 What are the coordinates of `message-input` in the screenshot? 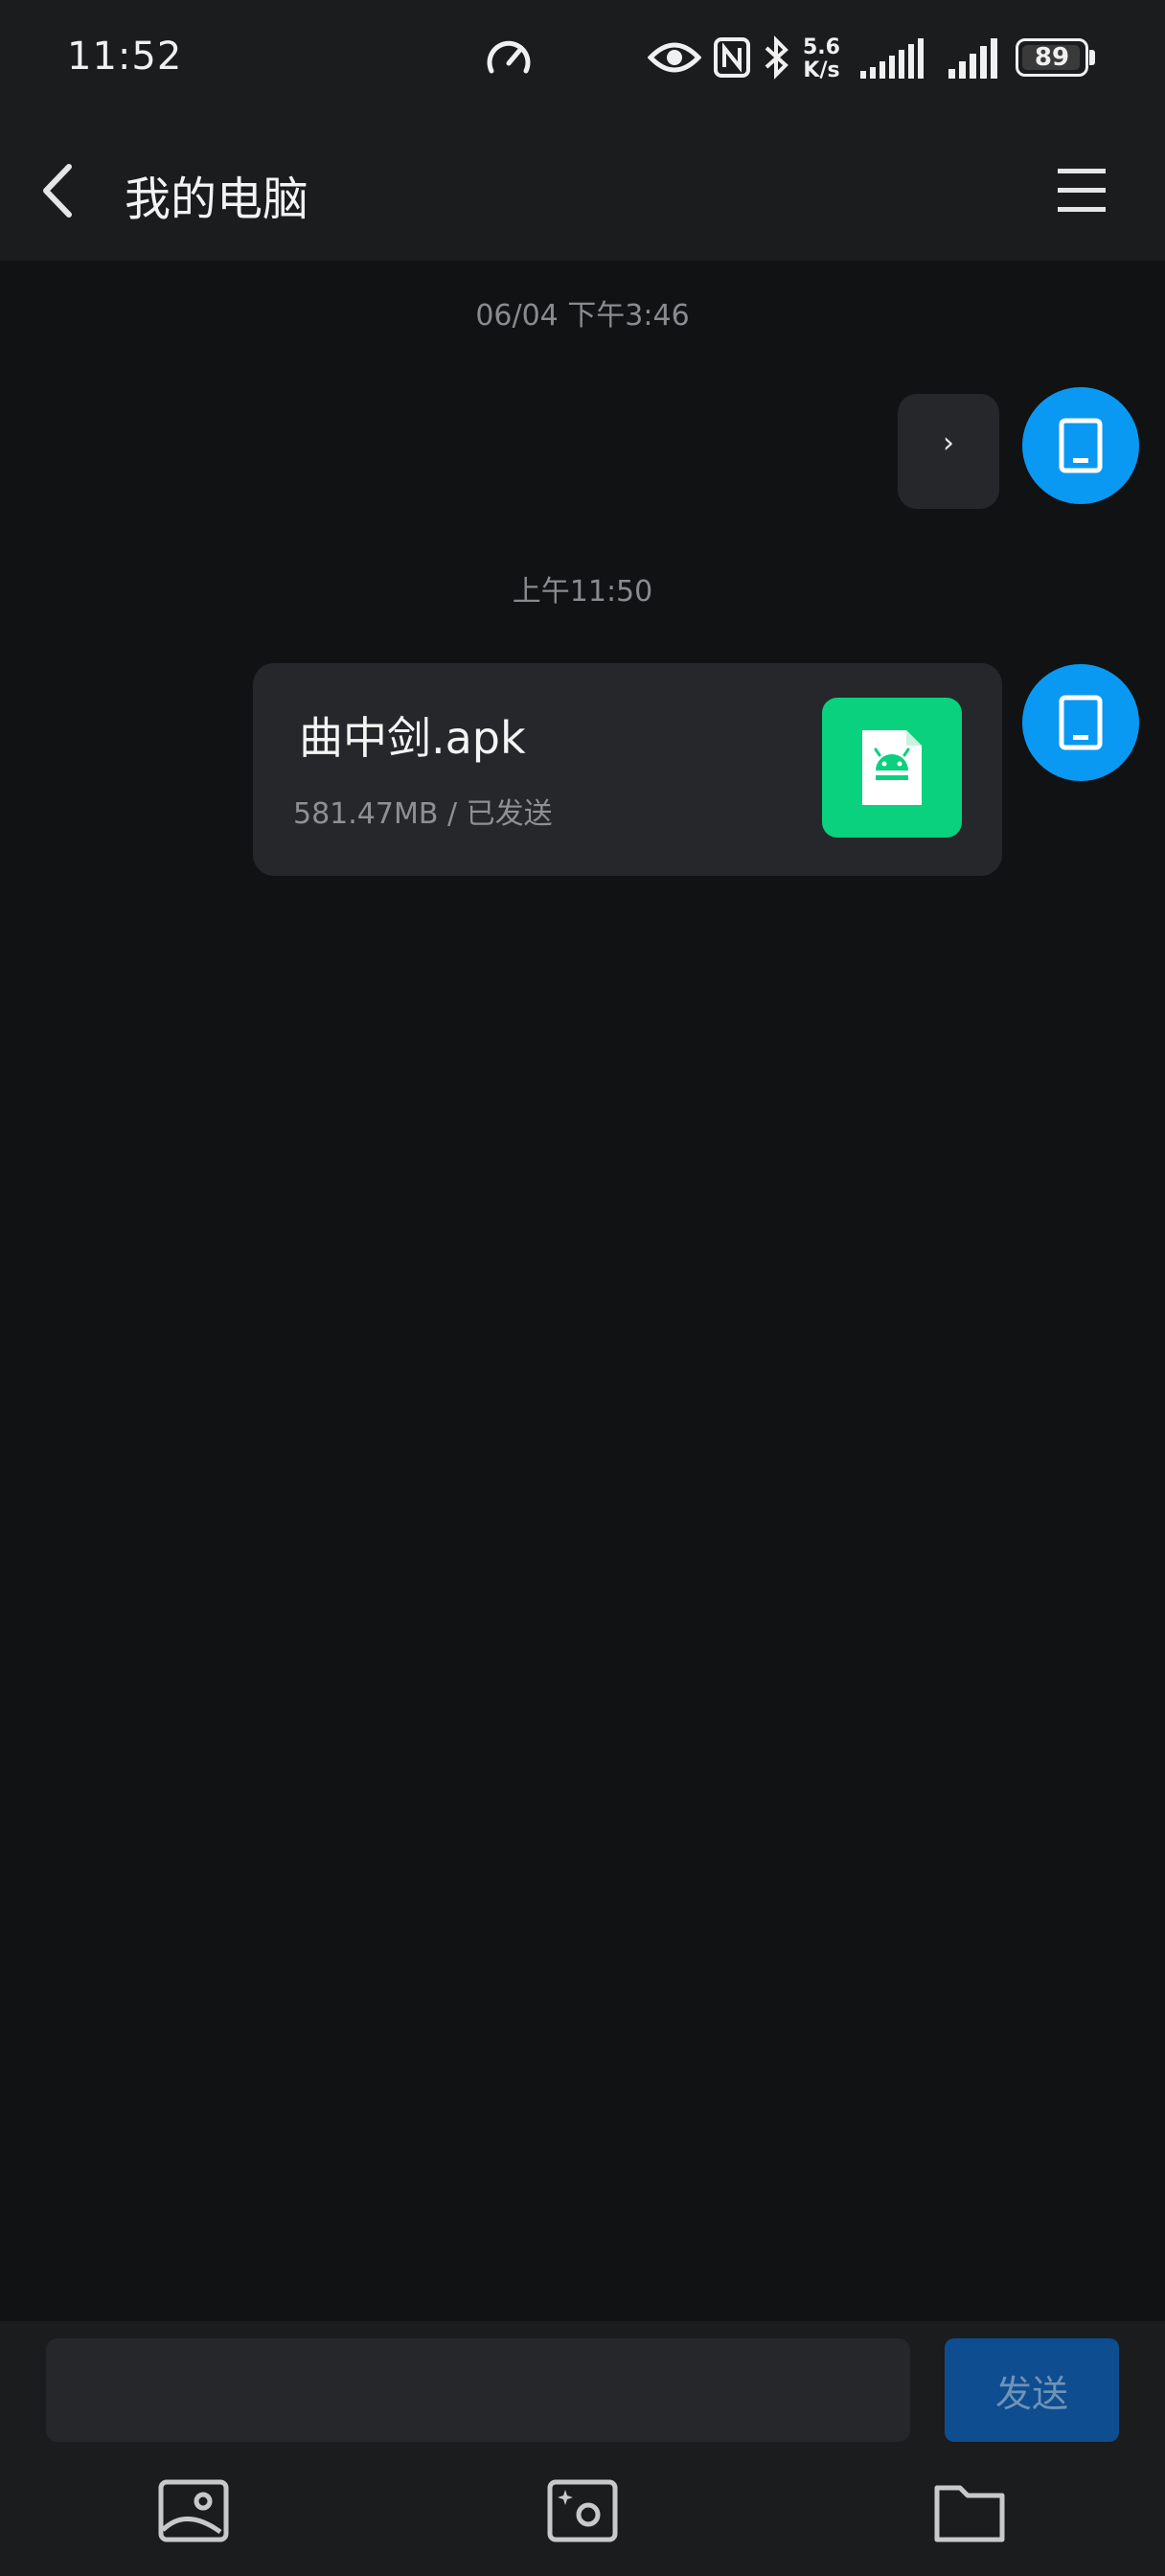 It's located at (478, 2390).